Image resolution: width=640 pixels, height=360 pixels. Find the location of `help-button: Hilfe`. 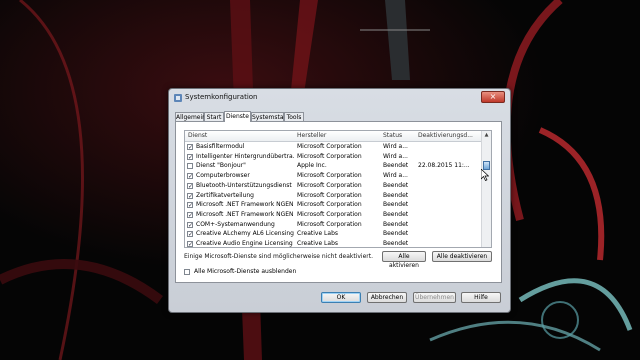

help-button: Hilfe is located at coordinates (481, 297).